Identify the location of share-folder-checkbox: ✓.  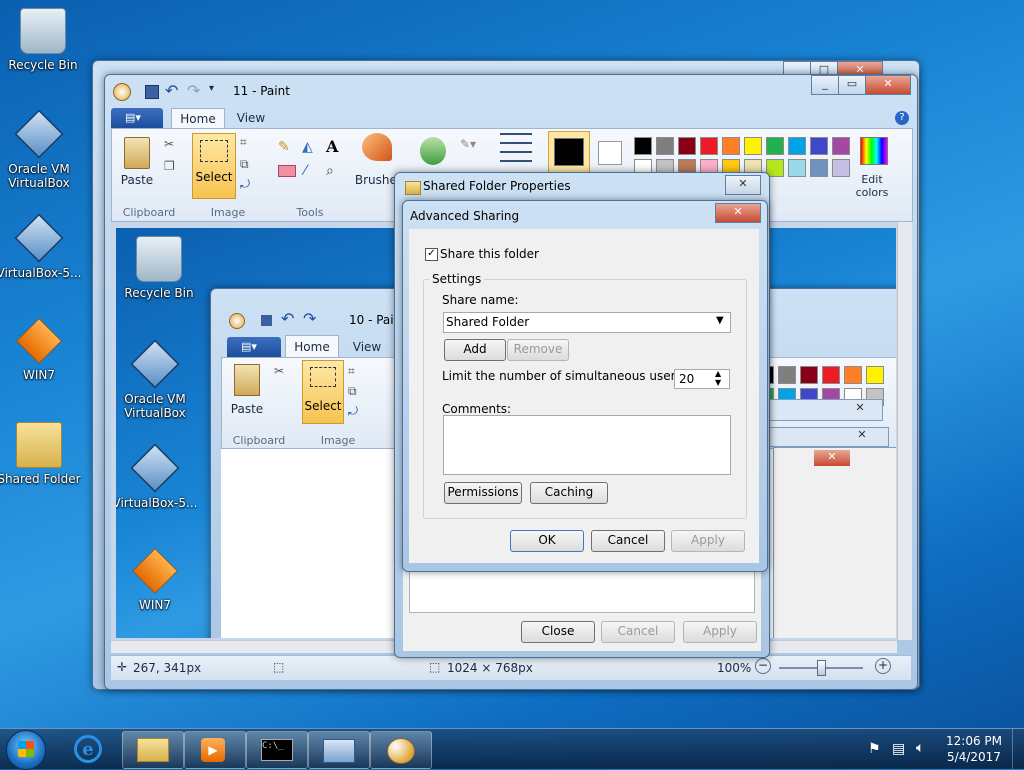
(431, 254).